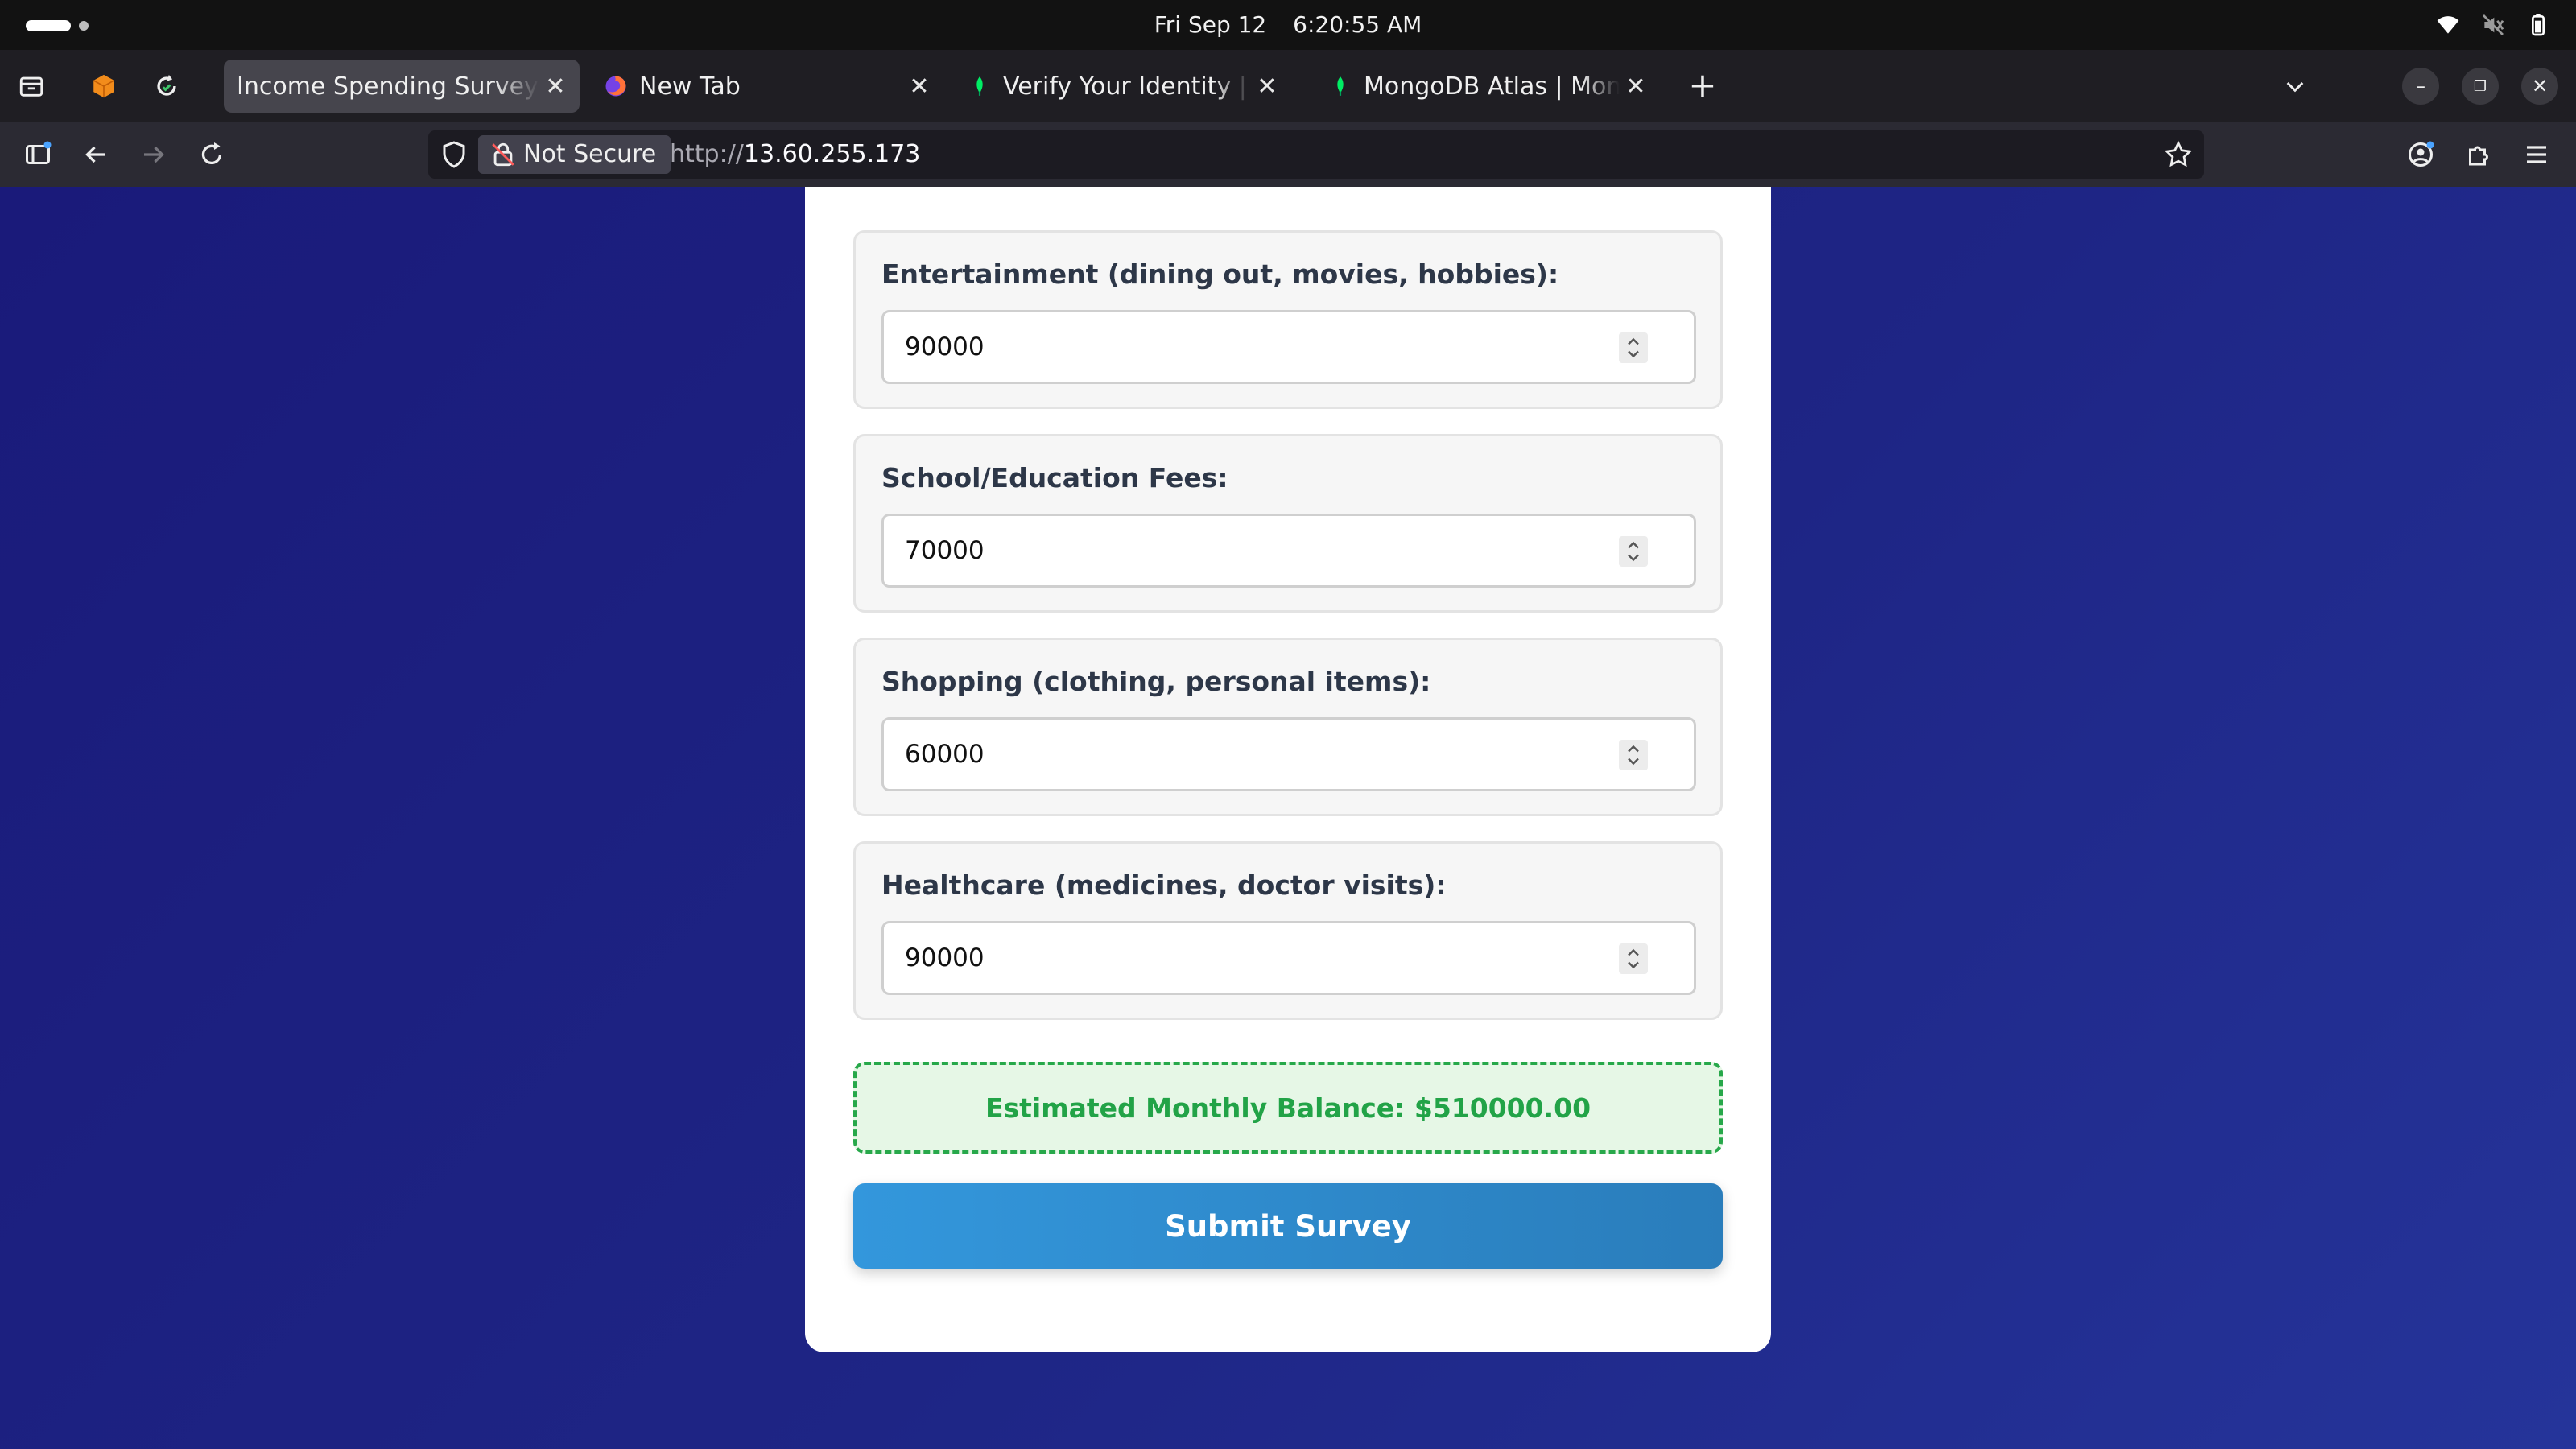 The height and width of the screenshot is (1449, 2576). Describe the element at coordinates (1492, 86) in the screenshot. I see `tab-title: MongoDB Atlas | MongoD` at that location.